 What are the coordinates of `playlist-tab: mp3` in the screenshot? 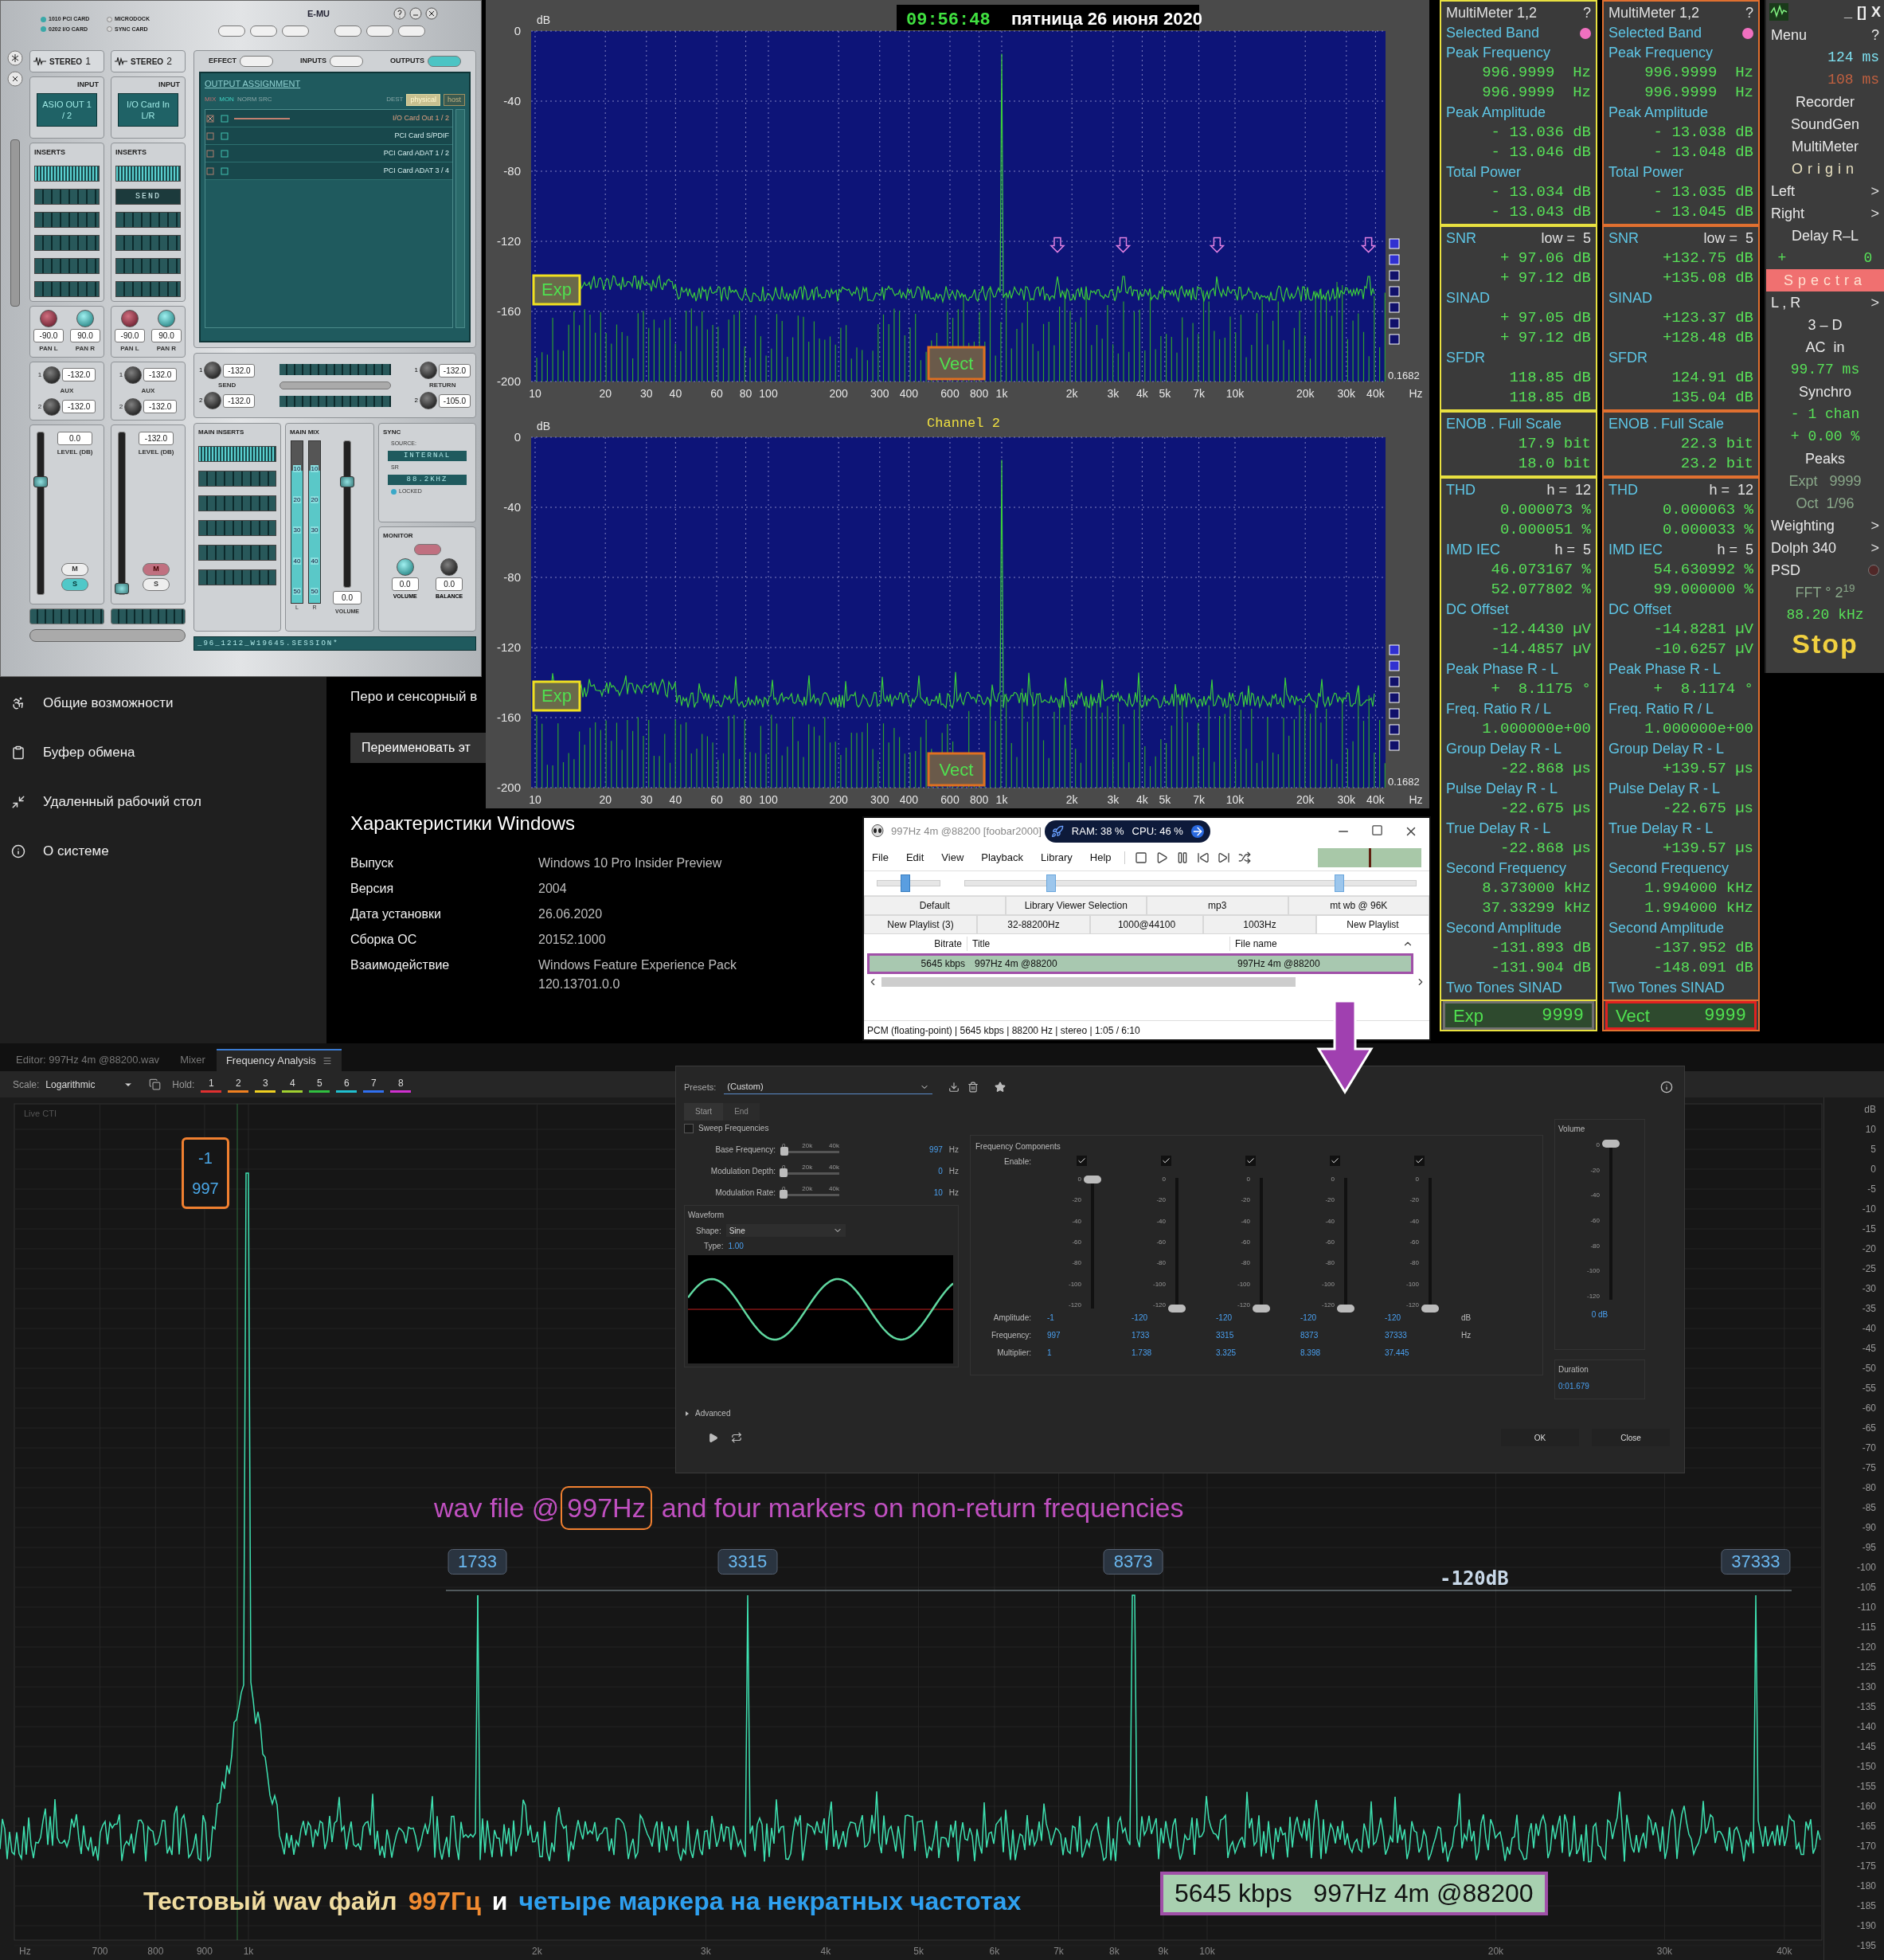 It's located at (1217, 906).